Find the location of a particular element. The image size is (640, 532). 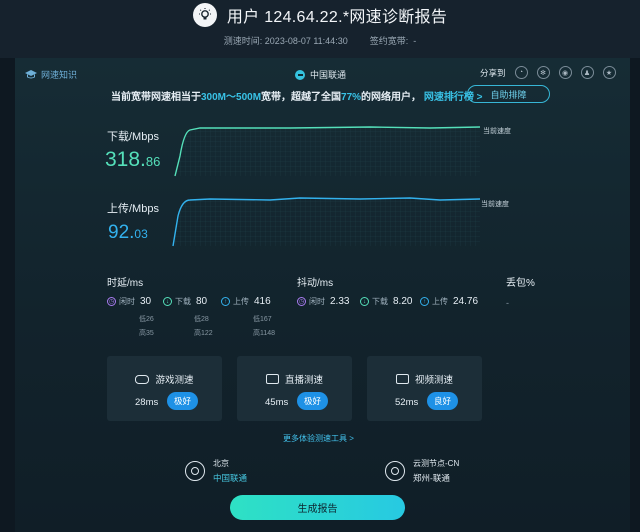

qq-icon: ♟ is located at coordinates (587, 72).